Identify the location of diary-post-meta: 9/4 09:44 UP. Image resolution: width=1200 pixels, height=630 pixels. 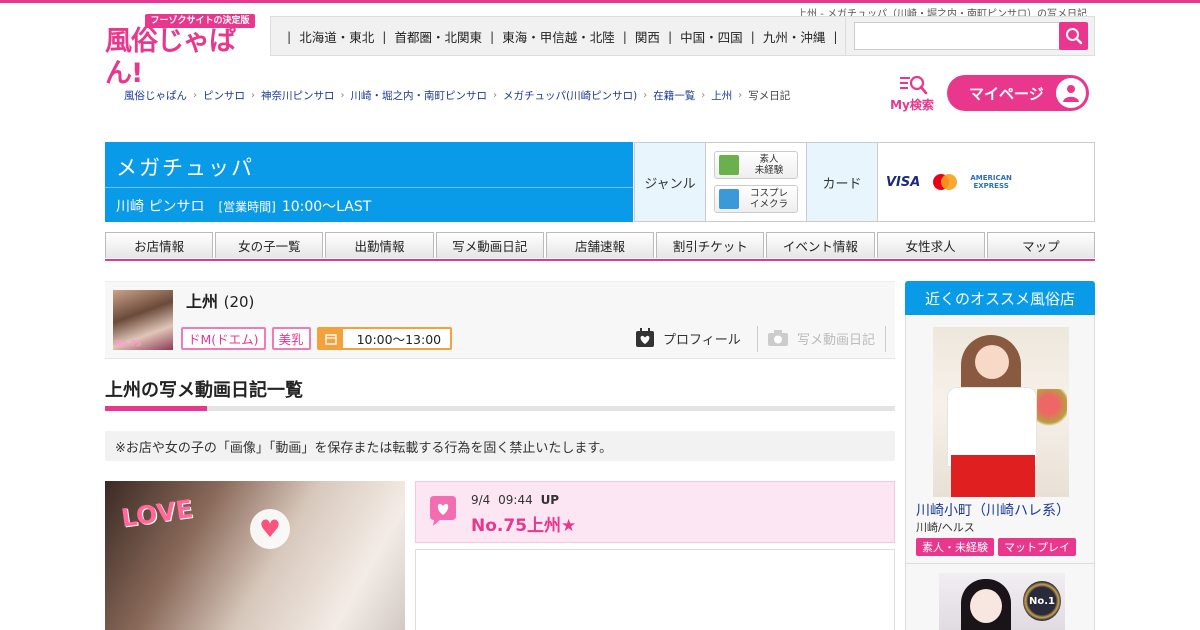
(515, 500).